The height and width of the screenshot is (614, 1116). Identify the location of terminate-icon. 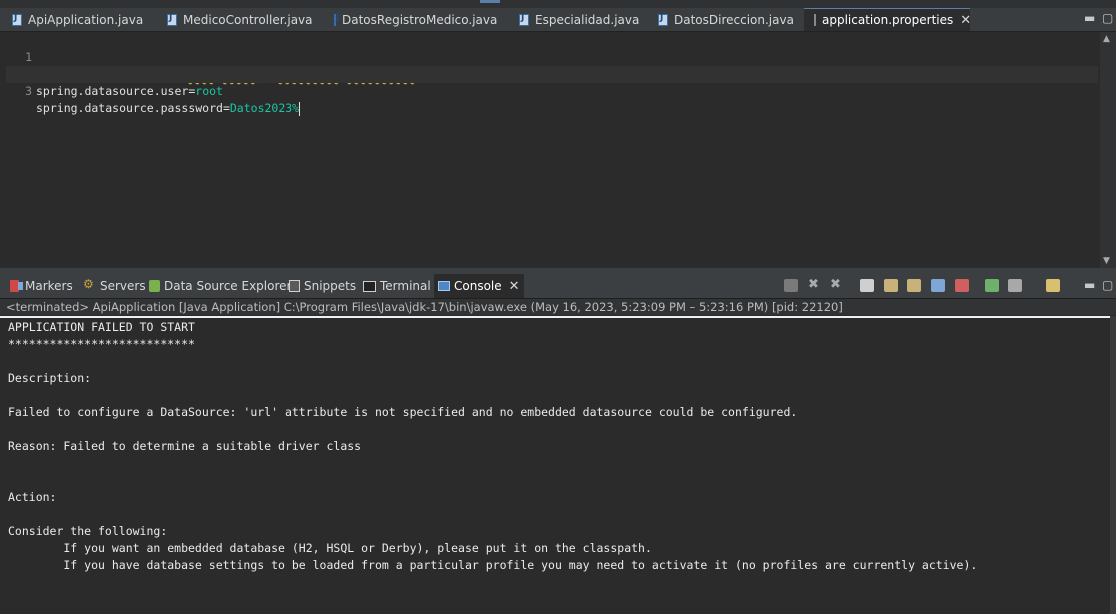
(791, 285).